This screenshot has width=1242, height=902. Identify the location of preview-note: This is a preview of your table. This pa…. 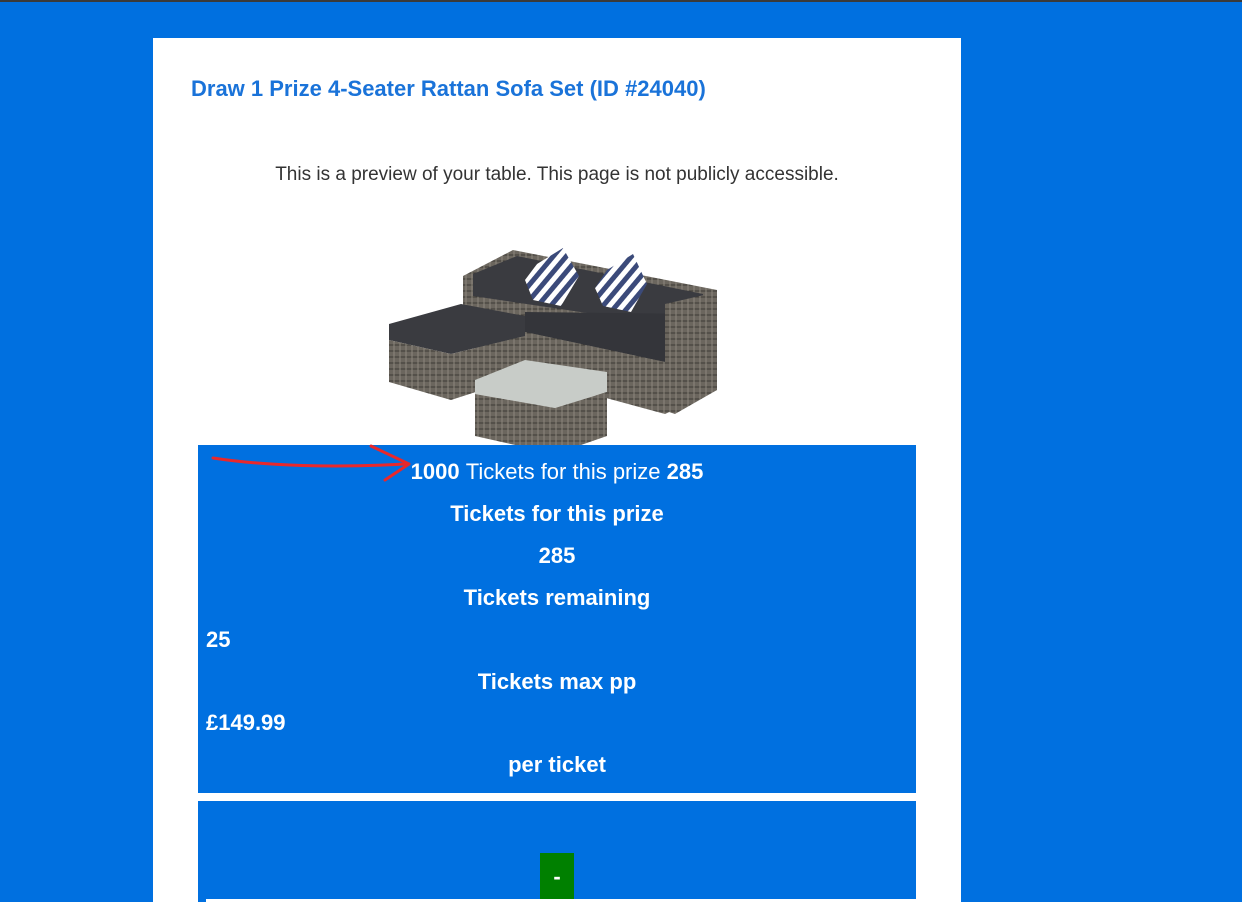
(557, 174).